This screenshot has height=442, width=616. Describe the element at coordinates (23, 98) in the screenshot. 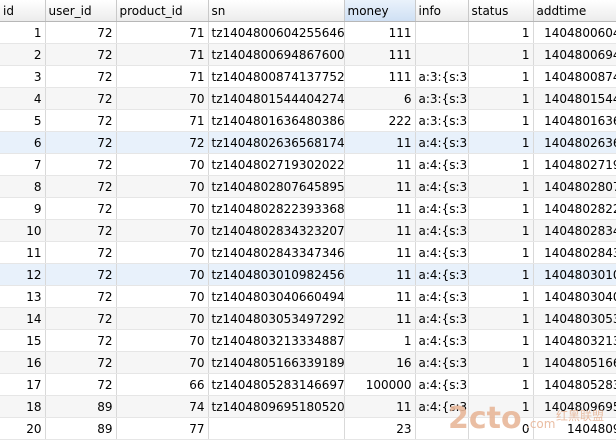

I see `cell-id: 4` at that location.